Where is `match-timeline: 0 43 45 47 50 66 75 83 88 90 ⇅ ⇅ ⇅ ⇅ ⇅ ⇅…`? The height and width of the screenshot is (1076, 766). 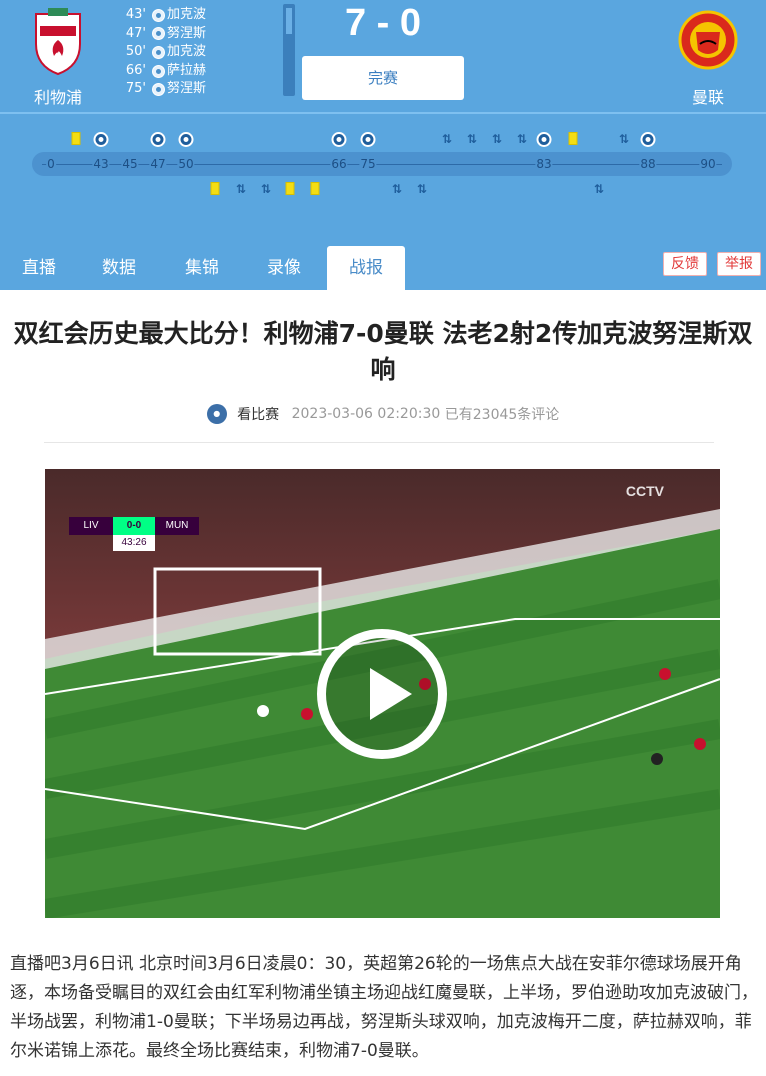 match-timeline: 0 43 45 47 50 66 75 83 88 90 ⇅ ⇅ ⇅ ⇅ ⇅ ⇅… is located at coordinates (383, 169).